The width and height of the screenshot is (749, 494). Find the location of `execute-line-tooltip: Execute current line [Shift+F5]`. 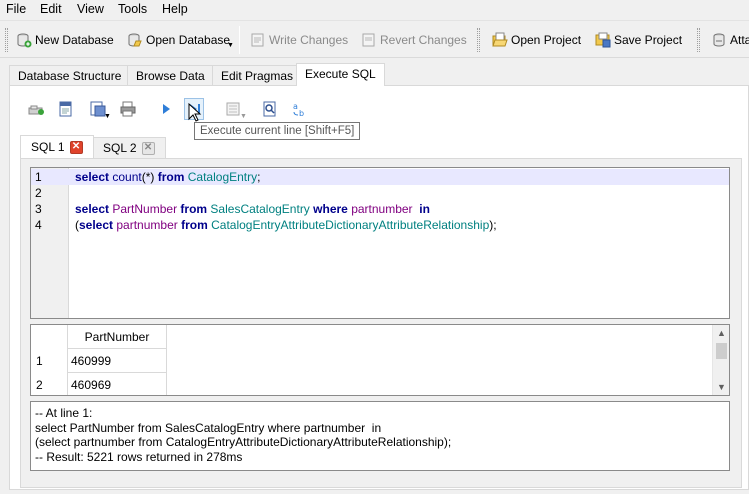

execute-line-tooltip: Execute current line [Shift+F5] is located at coordinates (277, 131).